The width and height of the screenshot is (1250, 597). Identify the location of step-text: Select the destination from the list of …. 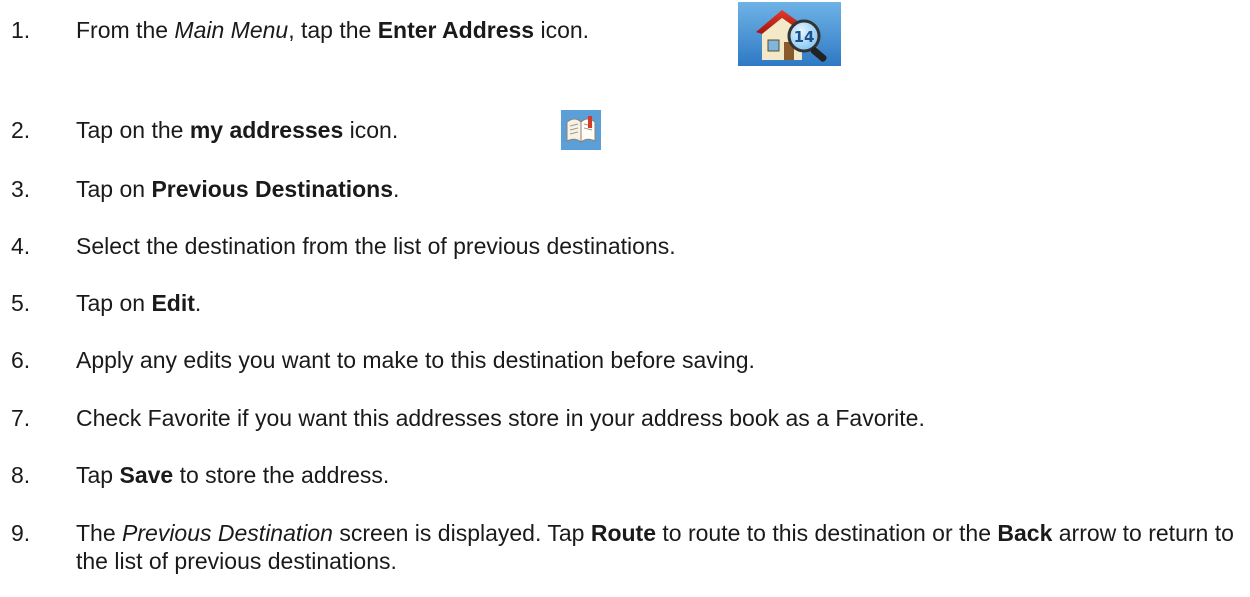
(376, 246).